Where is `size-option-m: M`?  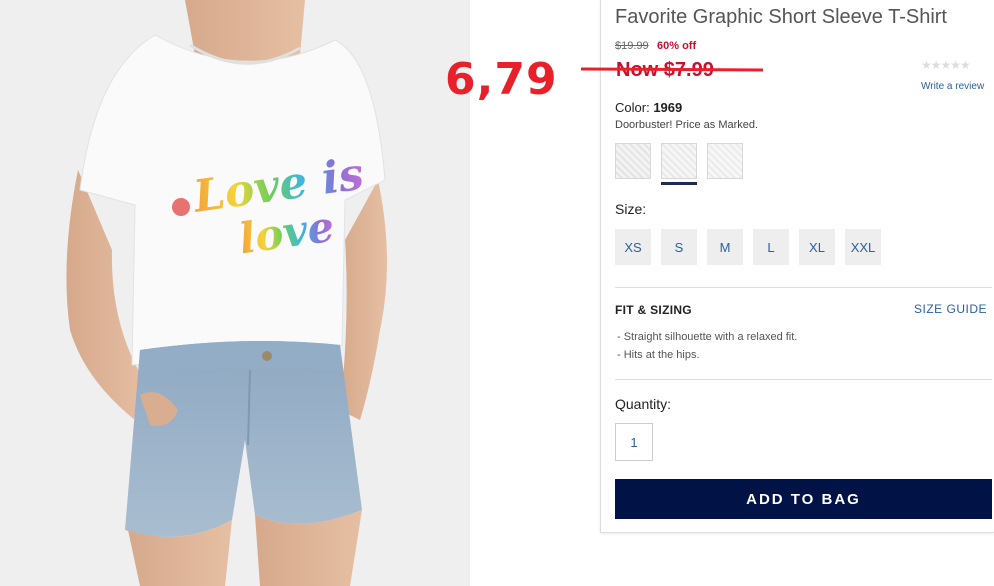 size-option-m: M is located at coordinates (725, 247).